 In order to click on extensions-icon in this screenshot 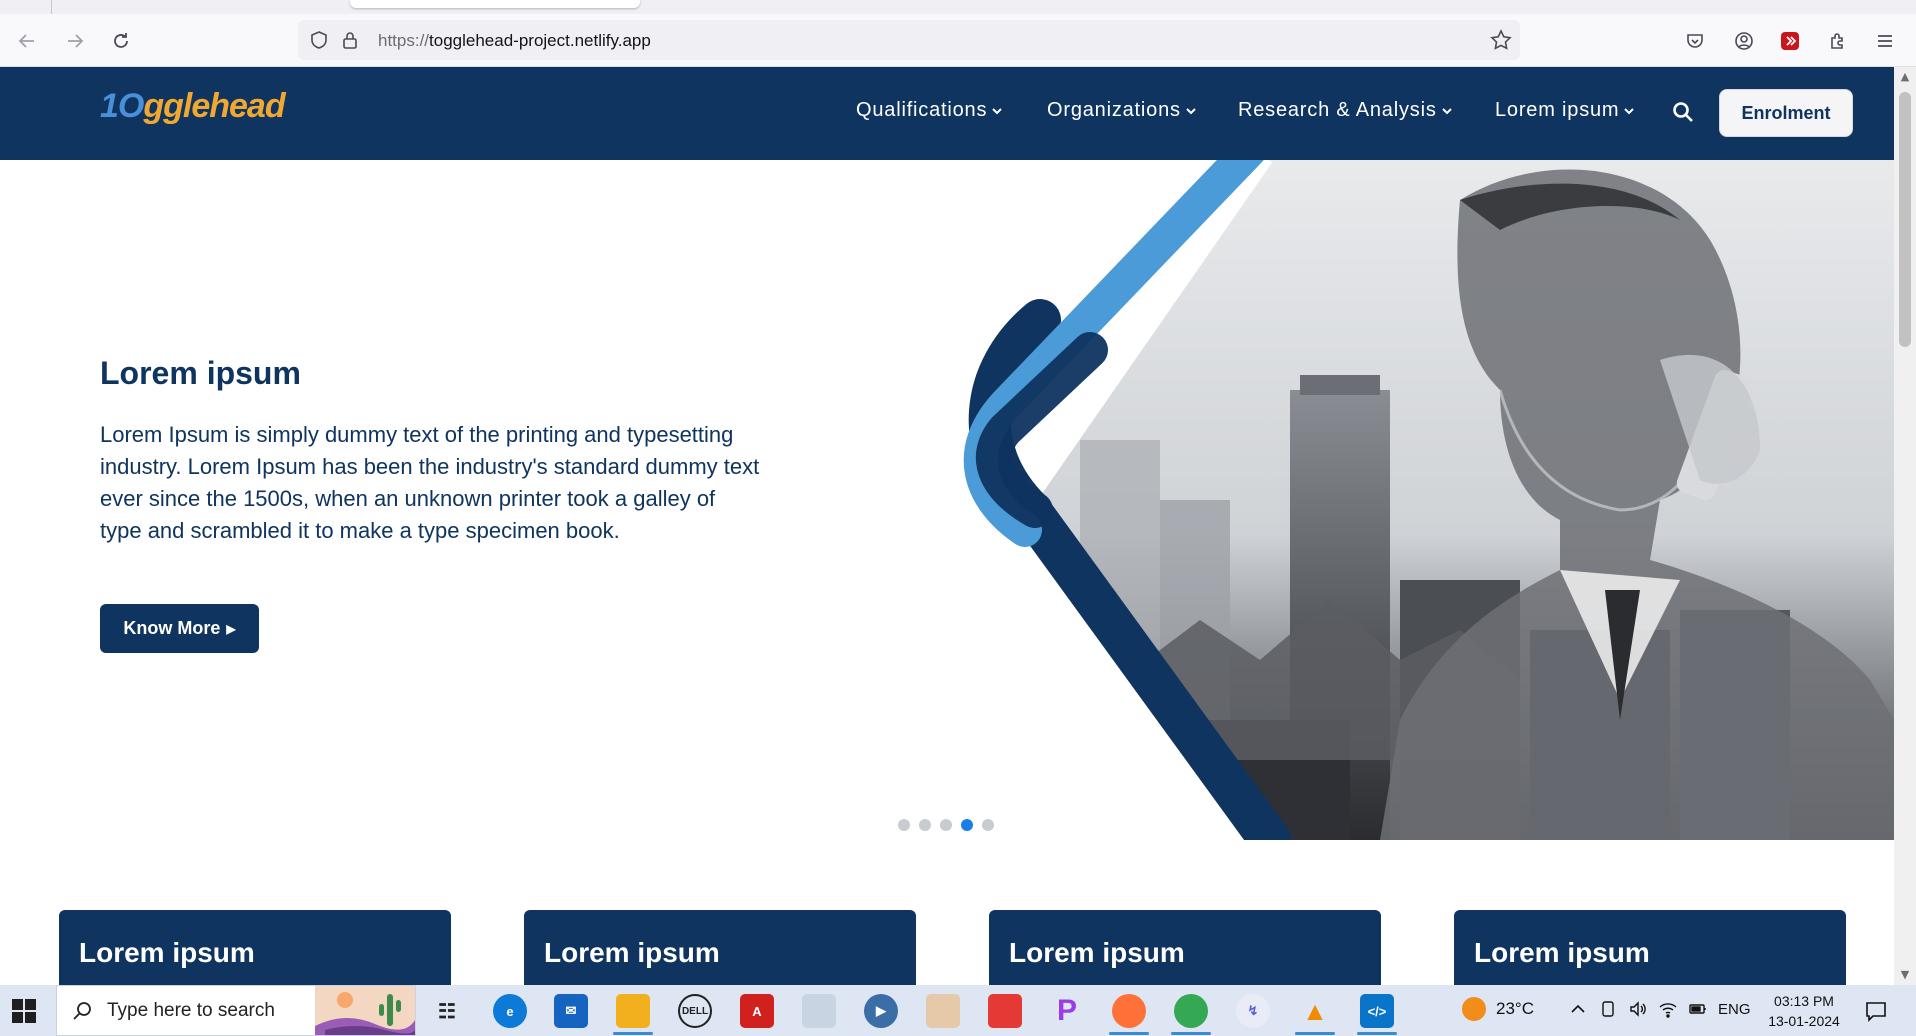, I will do `click(1838, 41)`.